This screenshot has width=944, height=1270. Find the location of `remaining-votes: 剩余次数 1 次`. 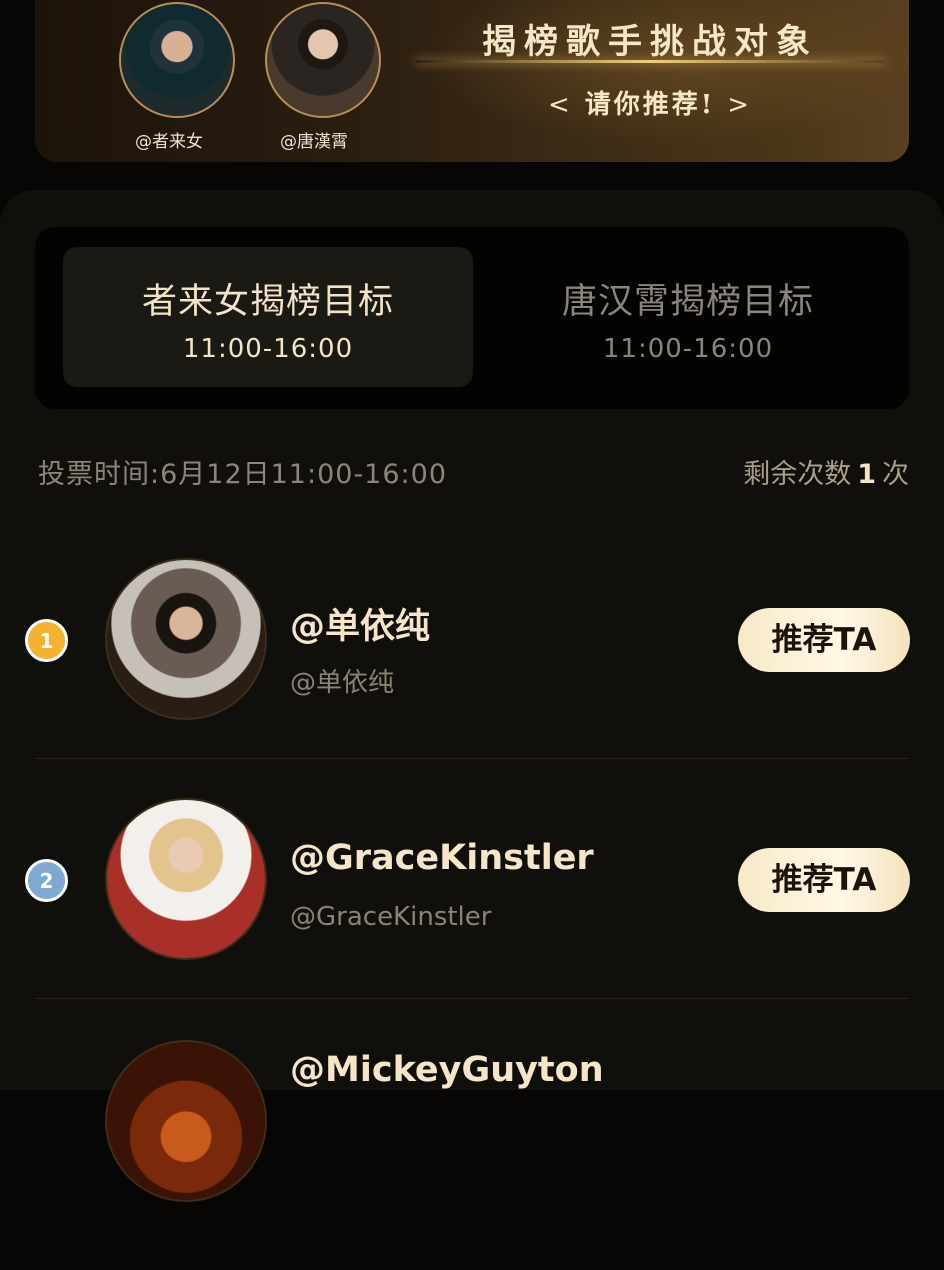

remaining-votes: 剩余次数 1 次 is located at coordinates (826, 471).